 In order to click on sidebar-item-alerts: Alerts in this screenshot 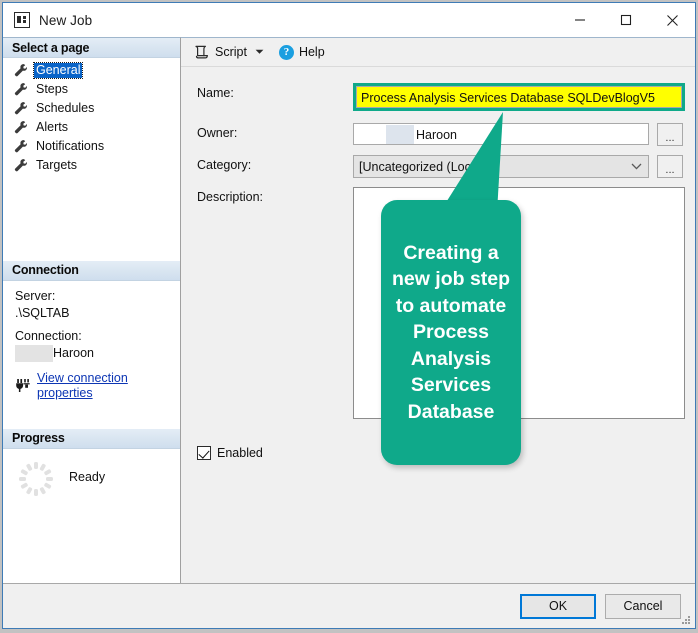, I will do `click(96, 127)`.